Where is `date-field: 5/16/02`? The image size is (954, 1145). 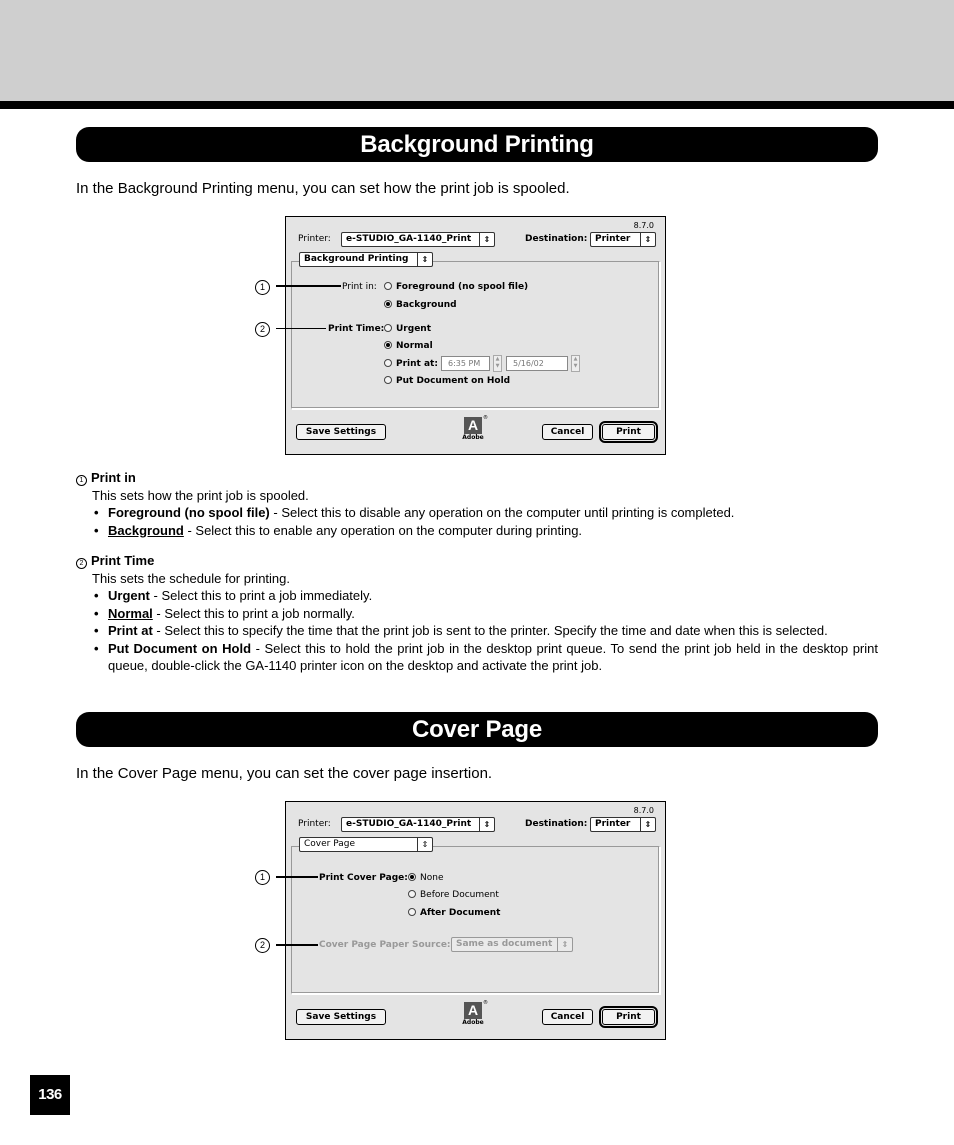 date-field: 5/16/02 is located at coordinates (537, 363).